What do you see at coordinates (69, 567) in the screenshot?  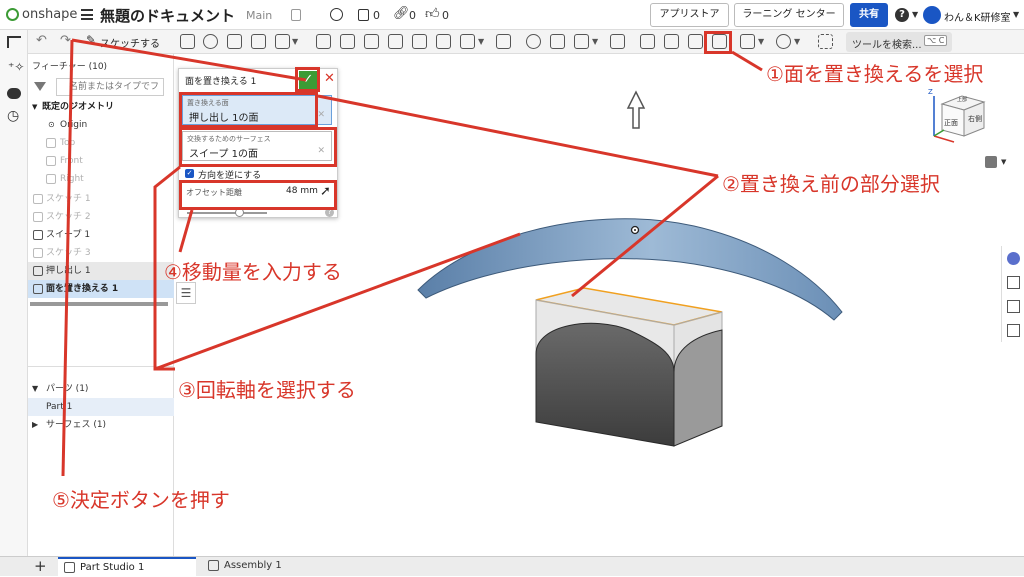 I see `part-studio-icon` at bounding box center [69, 567].